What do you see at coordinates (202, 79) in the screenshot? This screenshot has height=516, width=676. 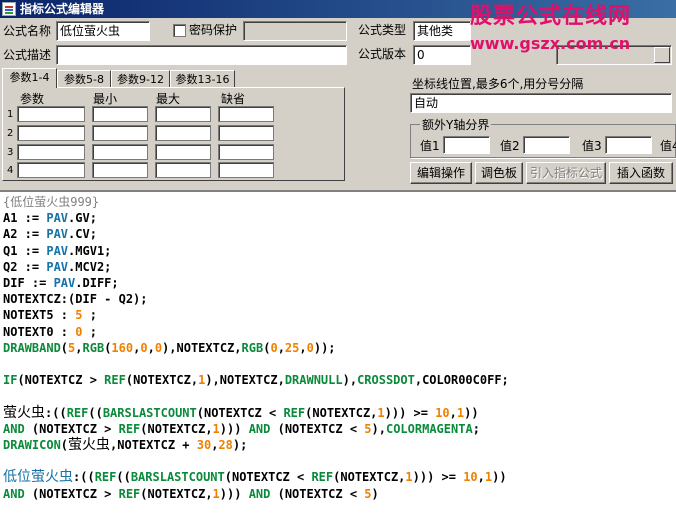 I see `tab-params-13-16: 参数13-16` at bounding box center [202, 79].